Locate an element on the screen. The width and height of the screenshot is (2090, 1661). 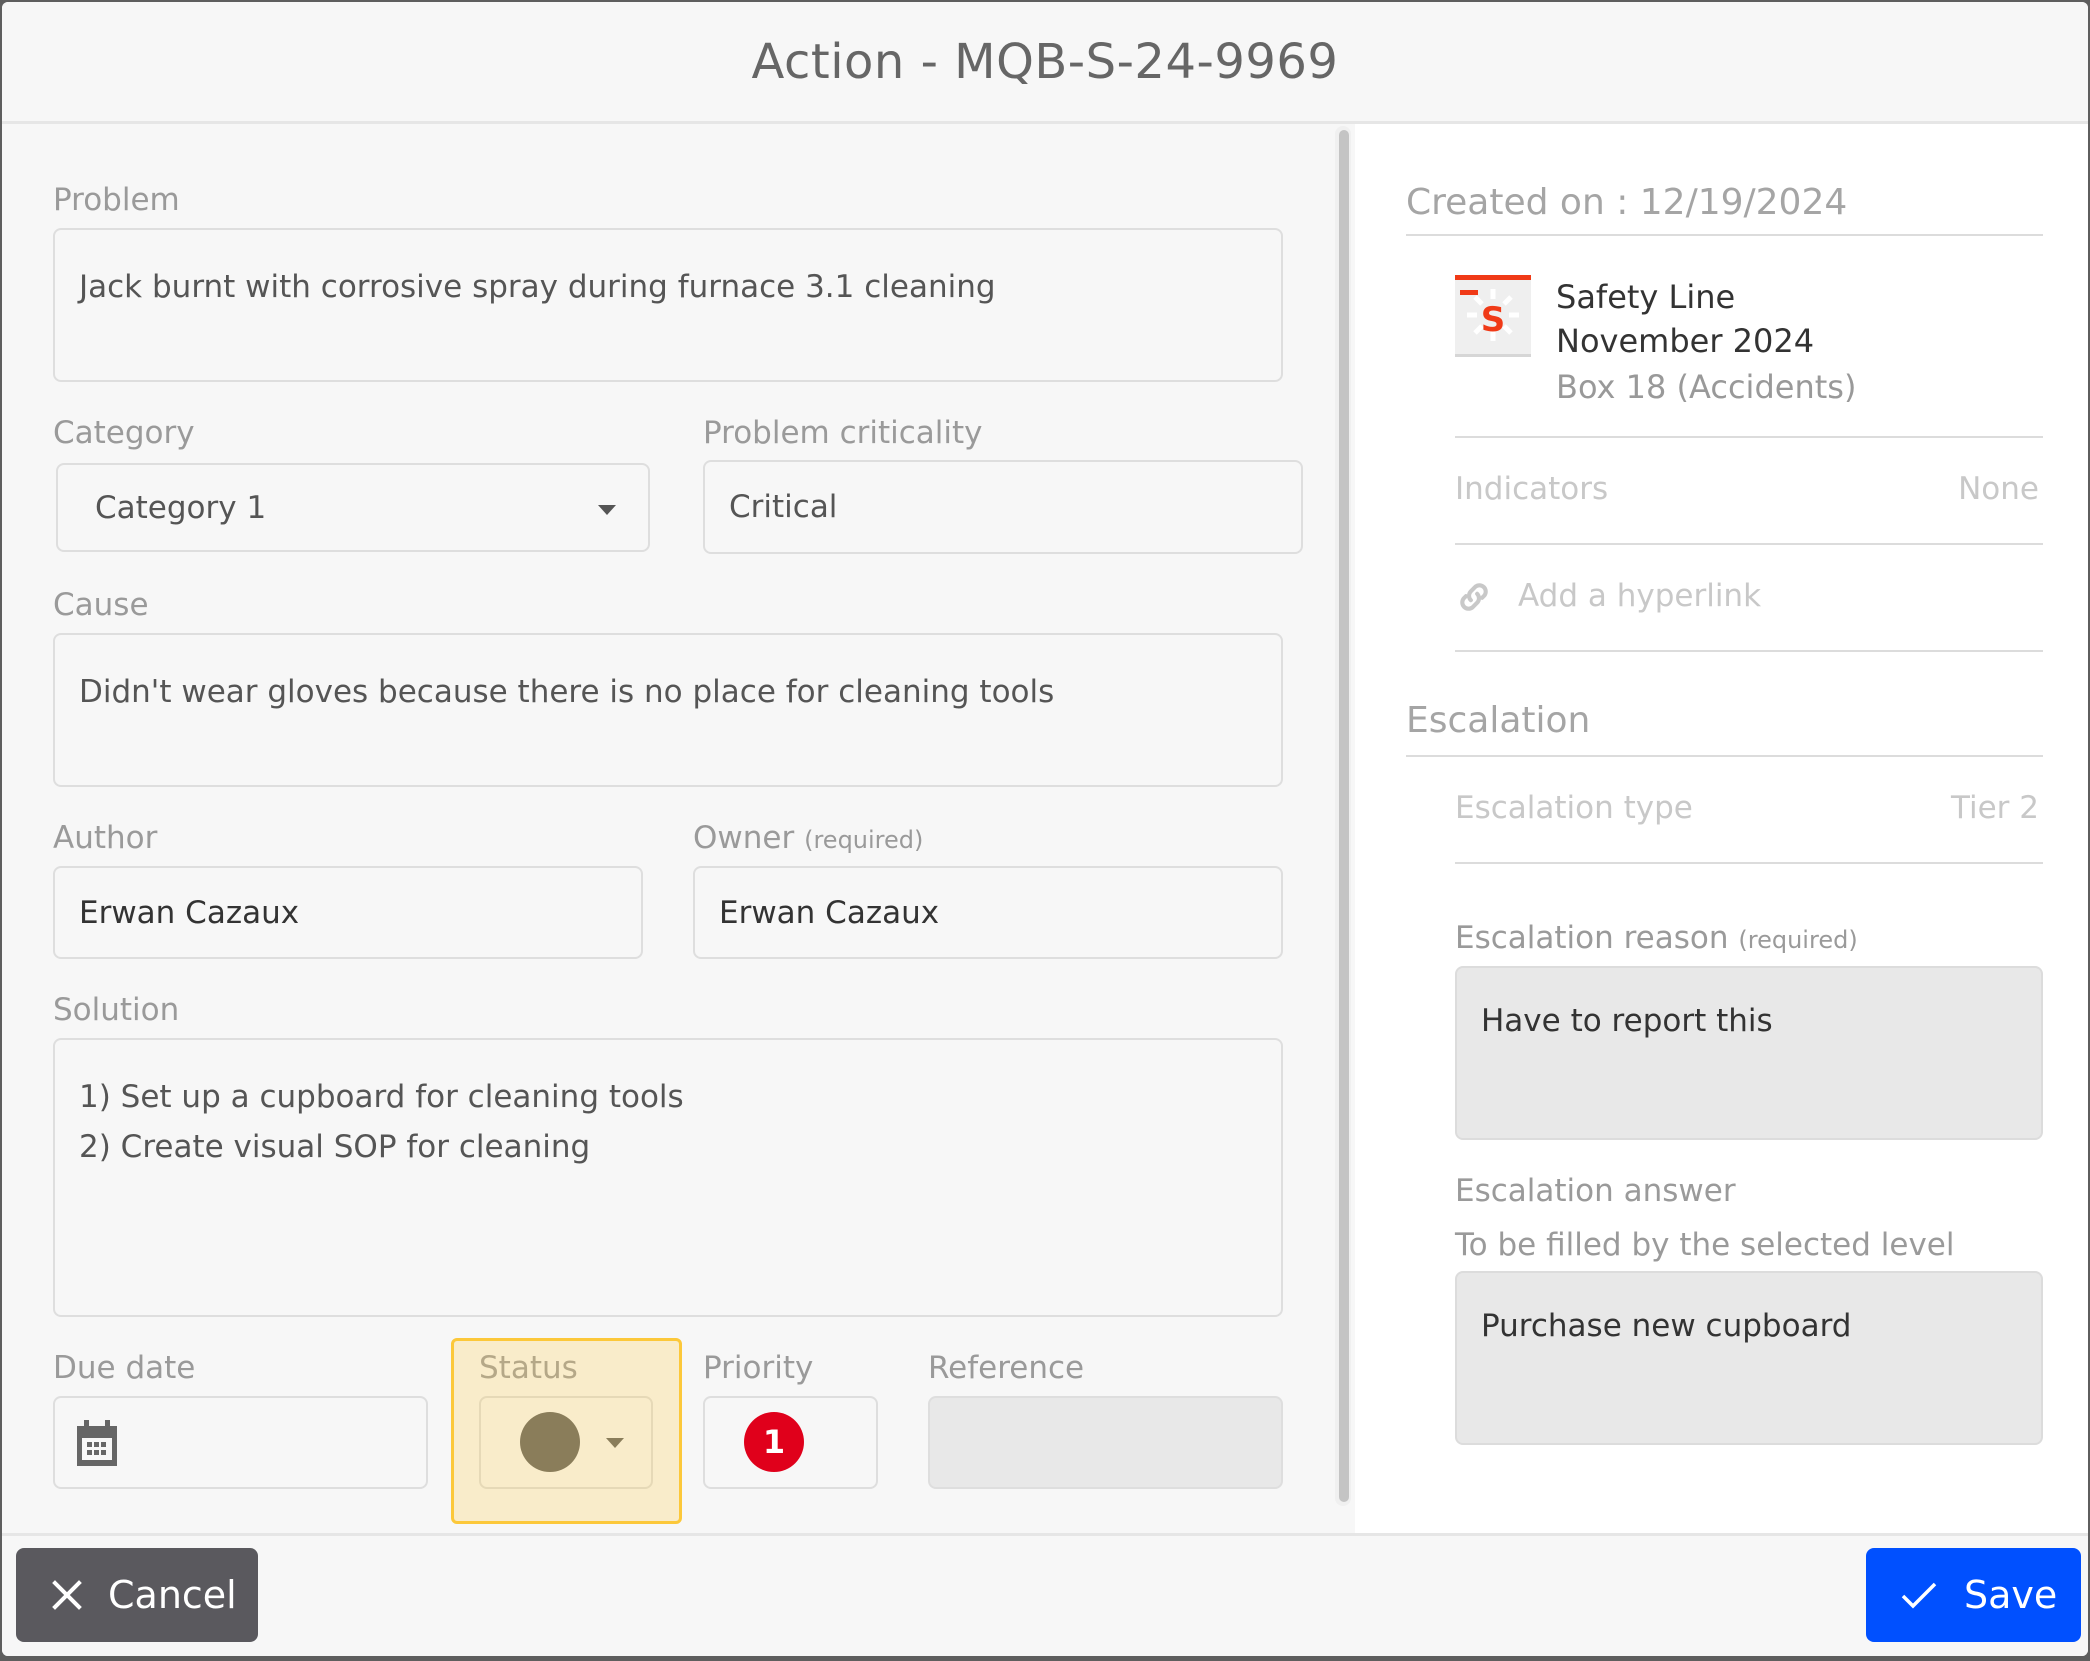
save-button: Save is located at coordinates (1973, 1595).